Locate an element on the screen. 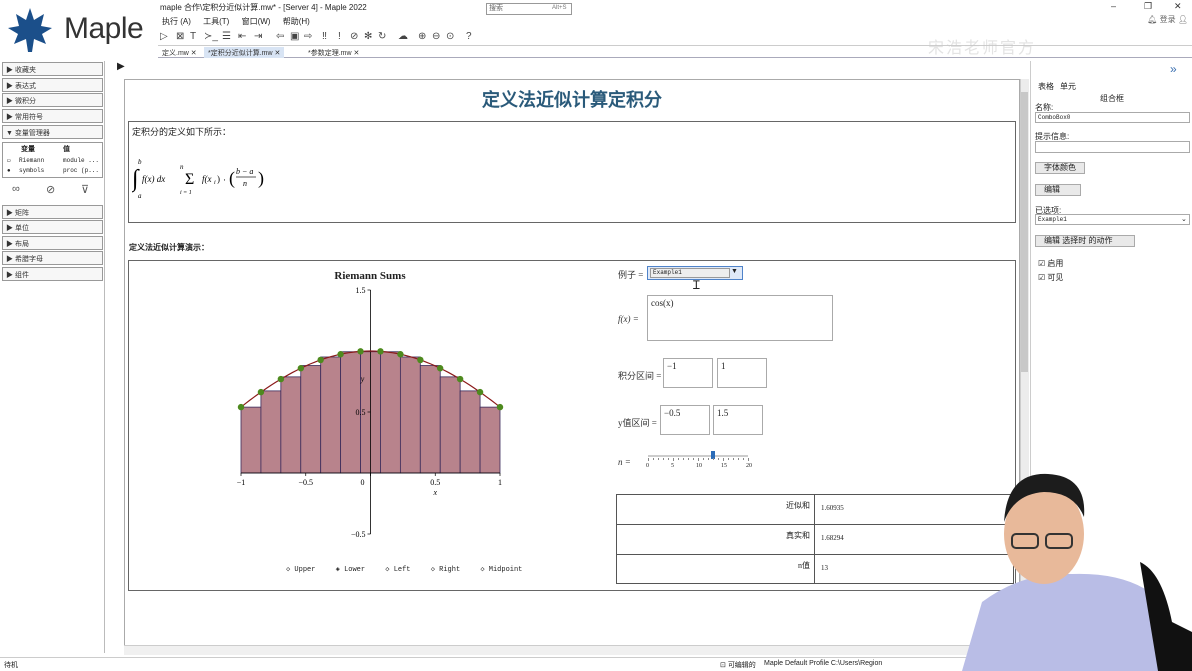 This screenshot has height=671, width=1192. forward-icon: ⇨ is located at coordinates (308, 36).